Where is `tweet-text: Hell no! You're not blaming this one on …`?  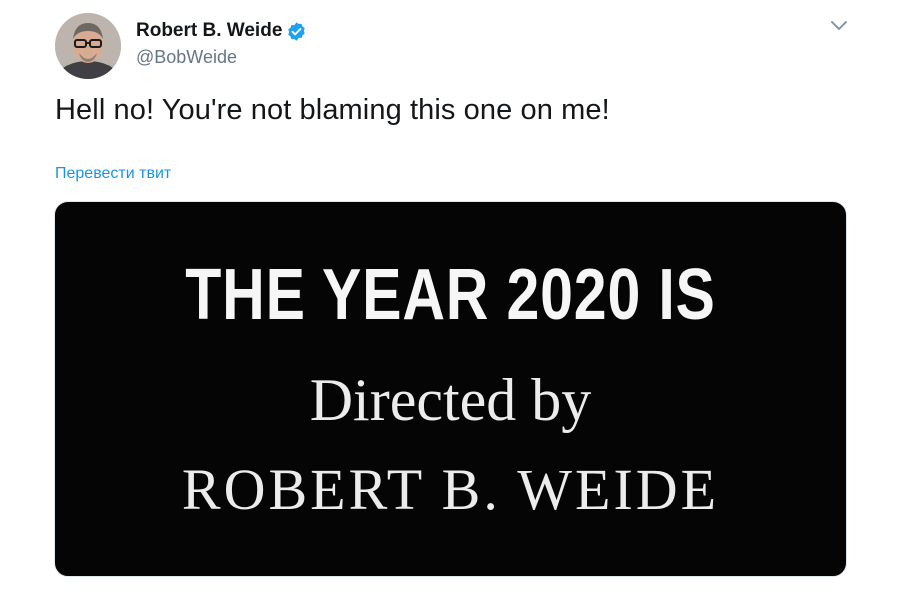
tweet-text: Hell no! You're not blaming this one on … is located at coordinates (332, 110).